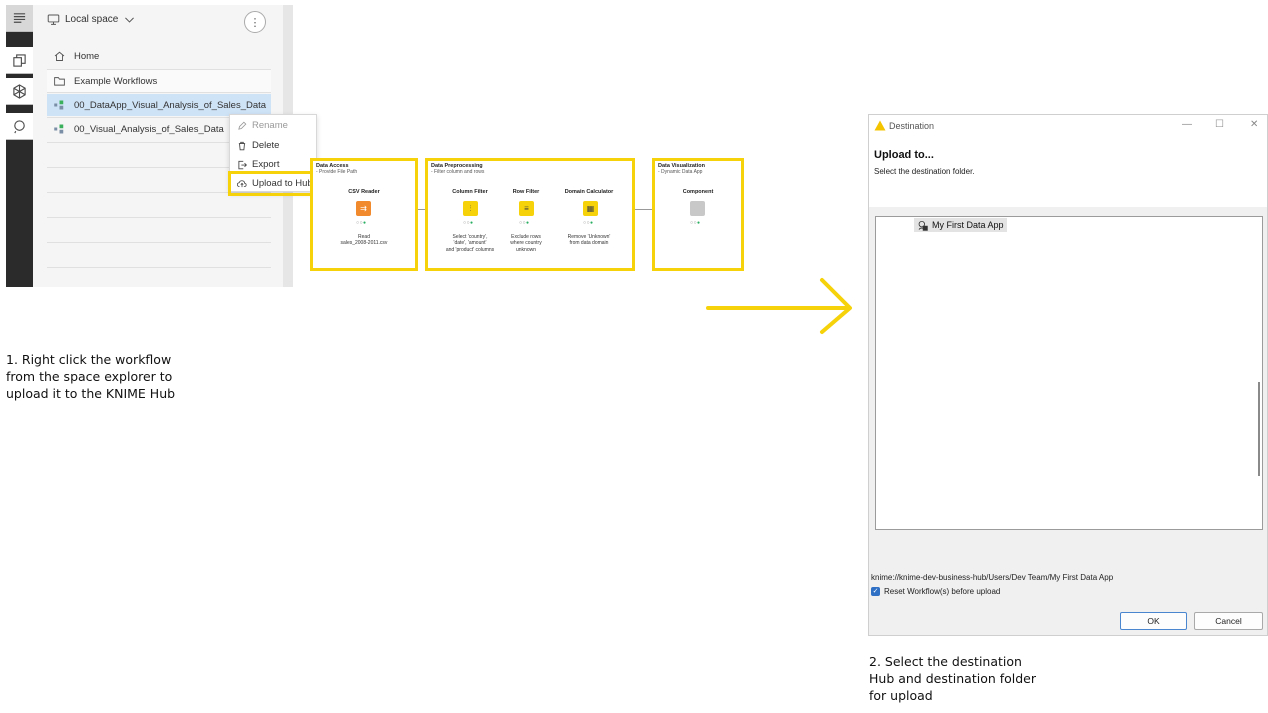  What do you see at coordinates (1259, 429) in the screenshot?
I see `tree-scrollbar` at bounding box center [1259, 429].